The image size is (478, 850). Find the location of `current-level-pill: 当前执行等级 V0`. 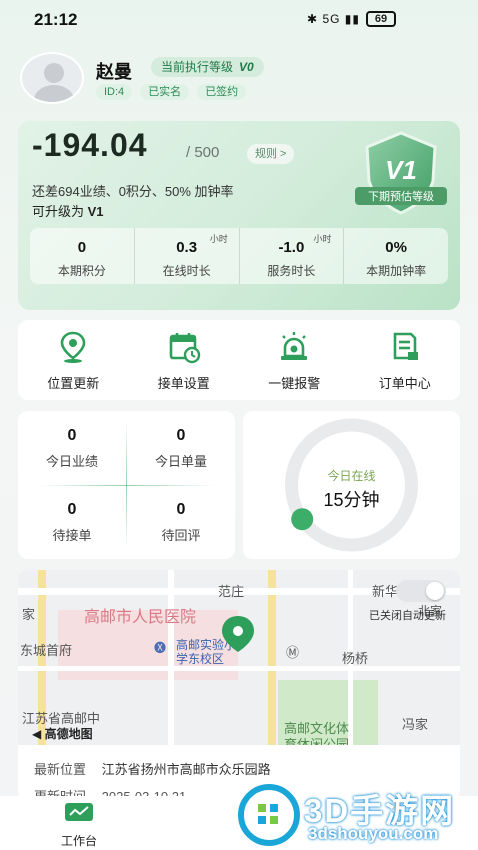

current-level-pill: 当前执行等级 V0 is located at coordinates (207, 67).